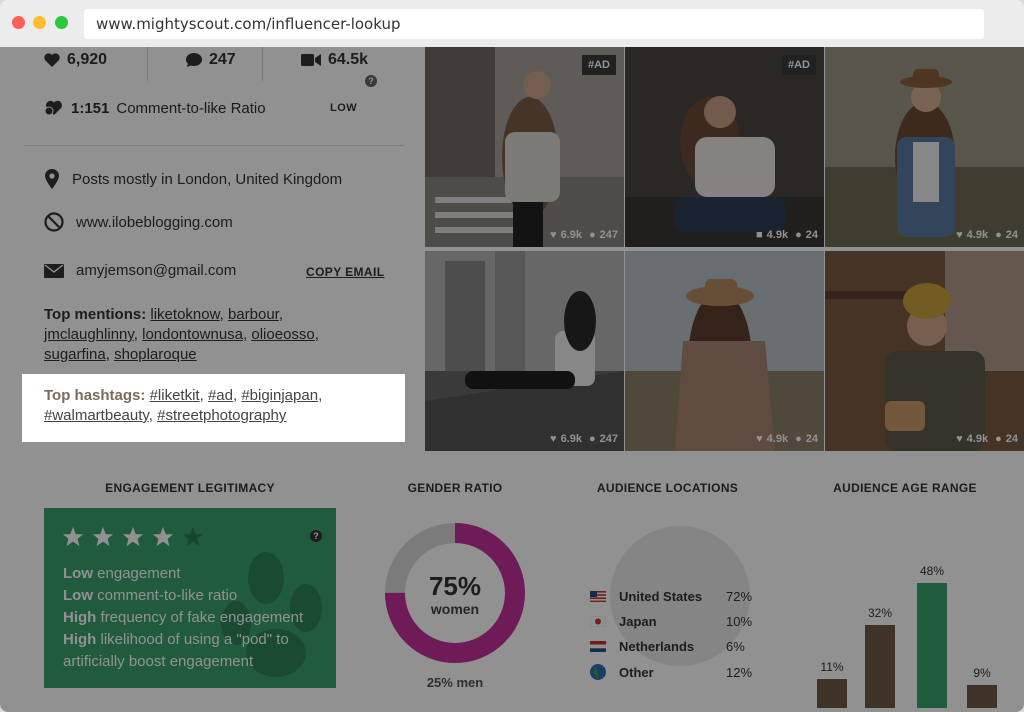 The width and height of the screenshot is (1024, 712). I want to click on section-divider, so click(214, 145).